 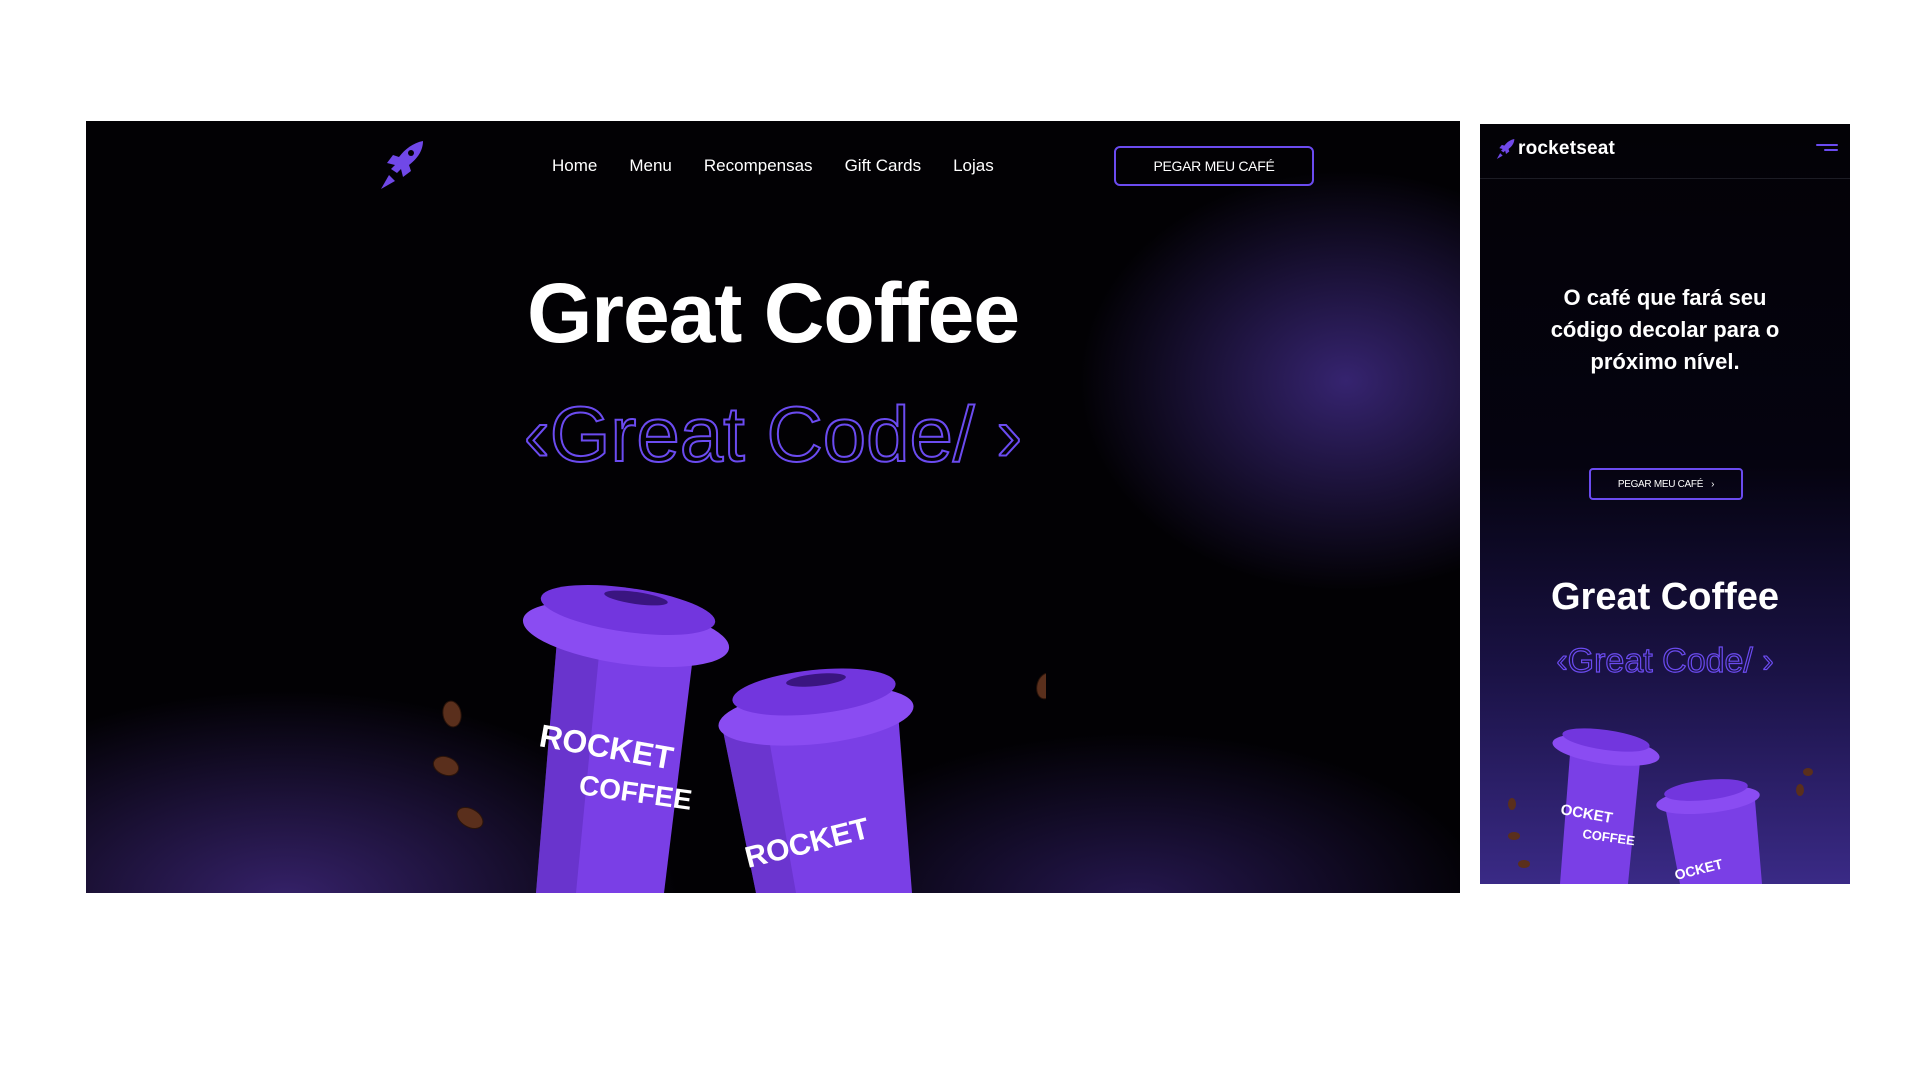 What do you see at coordinates (1827, 151) in the screenshot?
I see `hamburger-menu-icon` at bounding box center [1827, 151].